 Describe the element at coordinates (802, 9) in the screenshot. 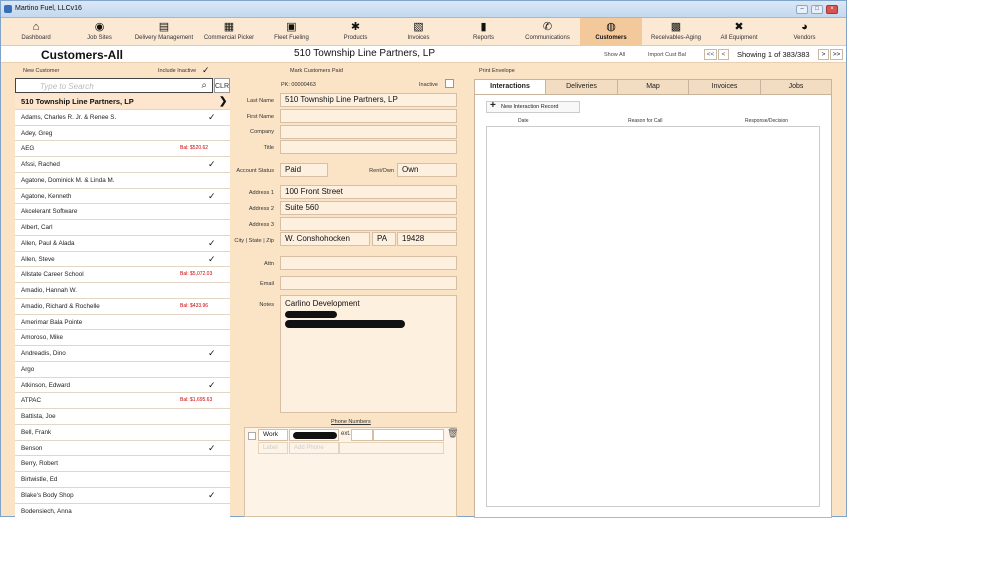

I see `minimize-button: –` at that location.